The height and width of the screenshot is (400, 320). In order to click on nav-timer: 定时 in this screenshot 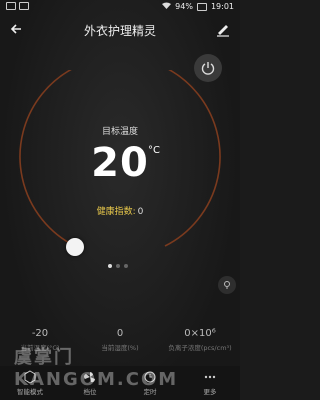, I will do `click(150, 383)`.